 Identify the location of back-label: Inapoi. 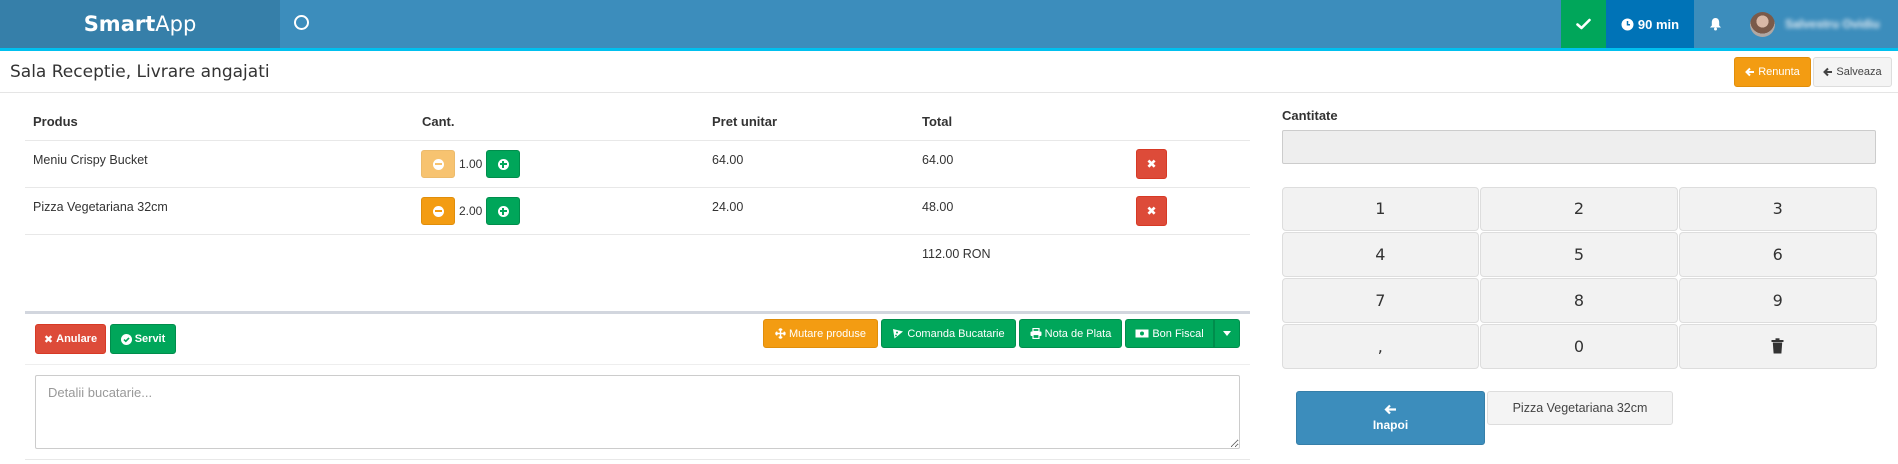
(1390, 425).